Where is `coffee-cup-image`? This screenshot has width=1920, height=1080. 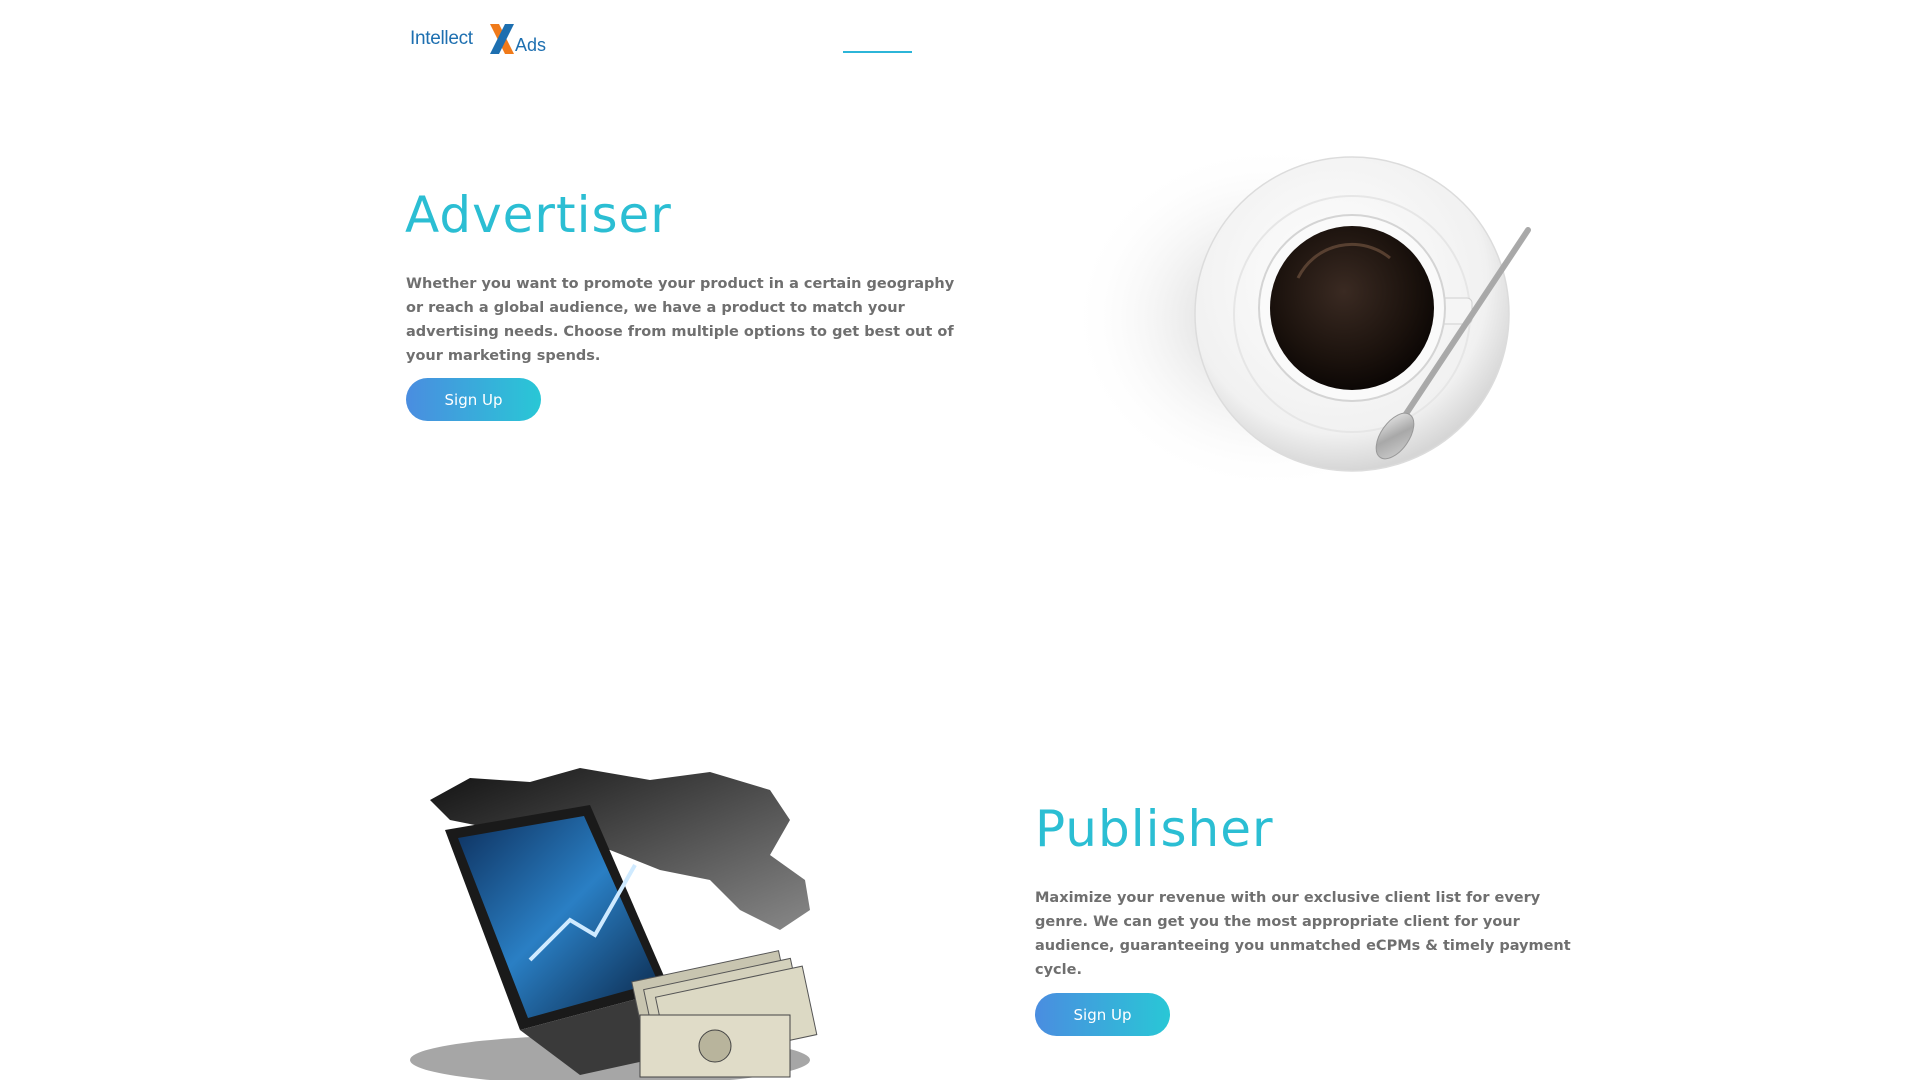 coffee-cup-image is located at coordinates (1300, 318).